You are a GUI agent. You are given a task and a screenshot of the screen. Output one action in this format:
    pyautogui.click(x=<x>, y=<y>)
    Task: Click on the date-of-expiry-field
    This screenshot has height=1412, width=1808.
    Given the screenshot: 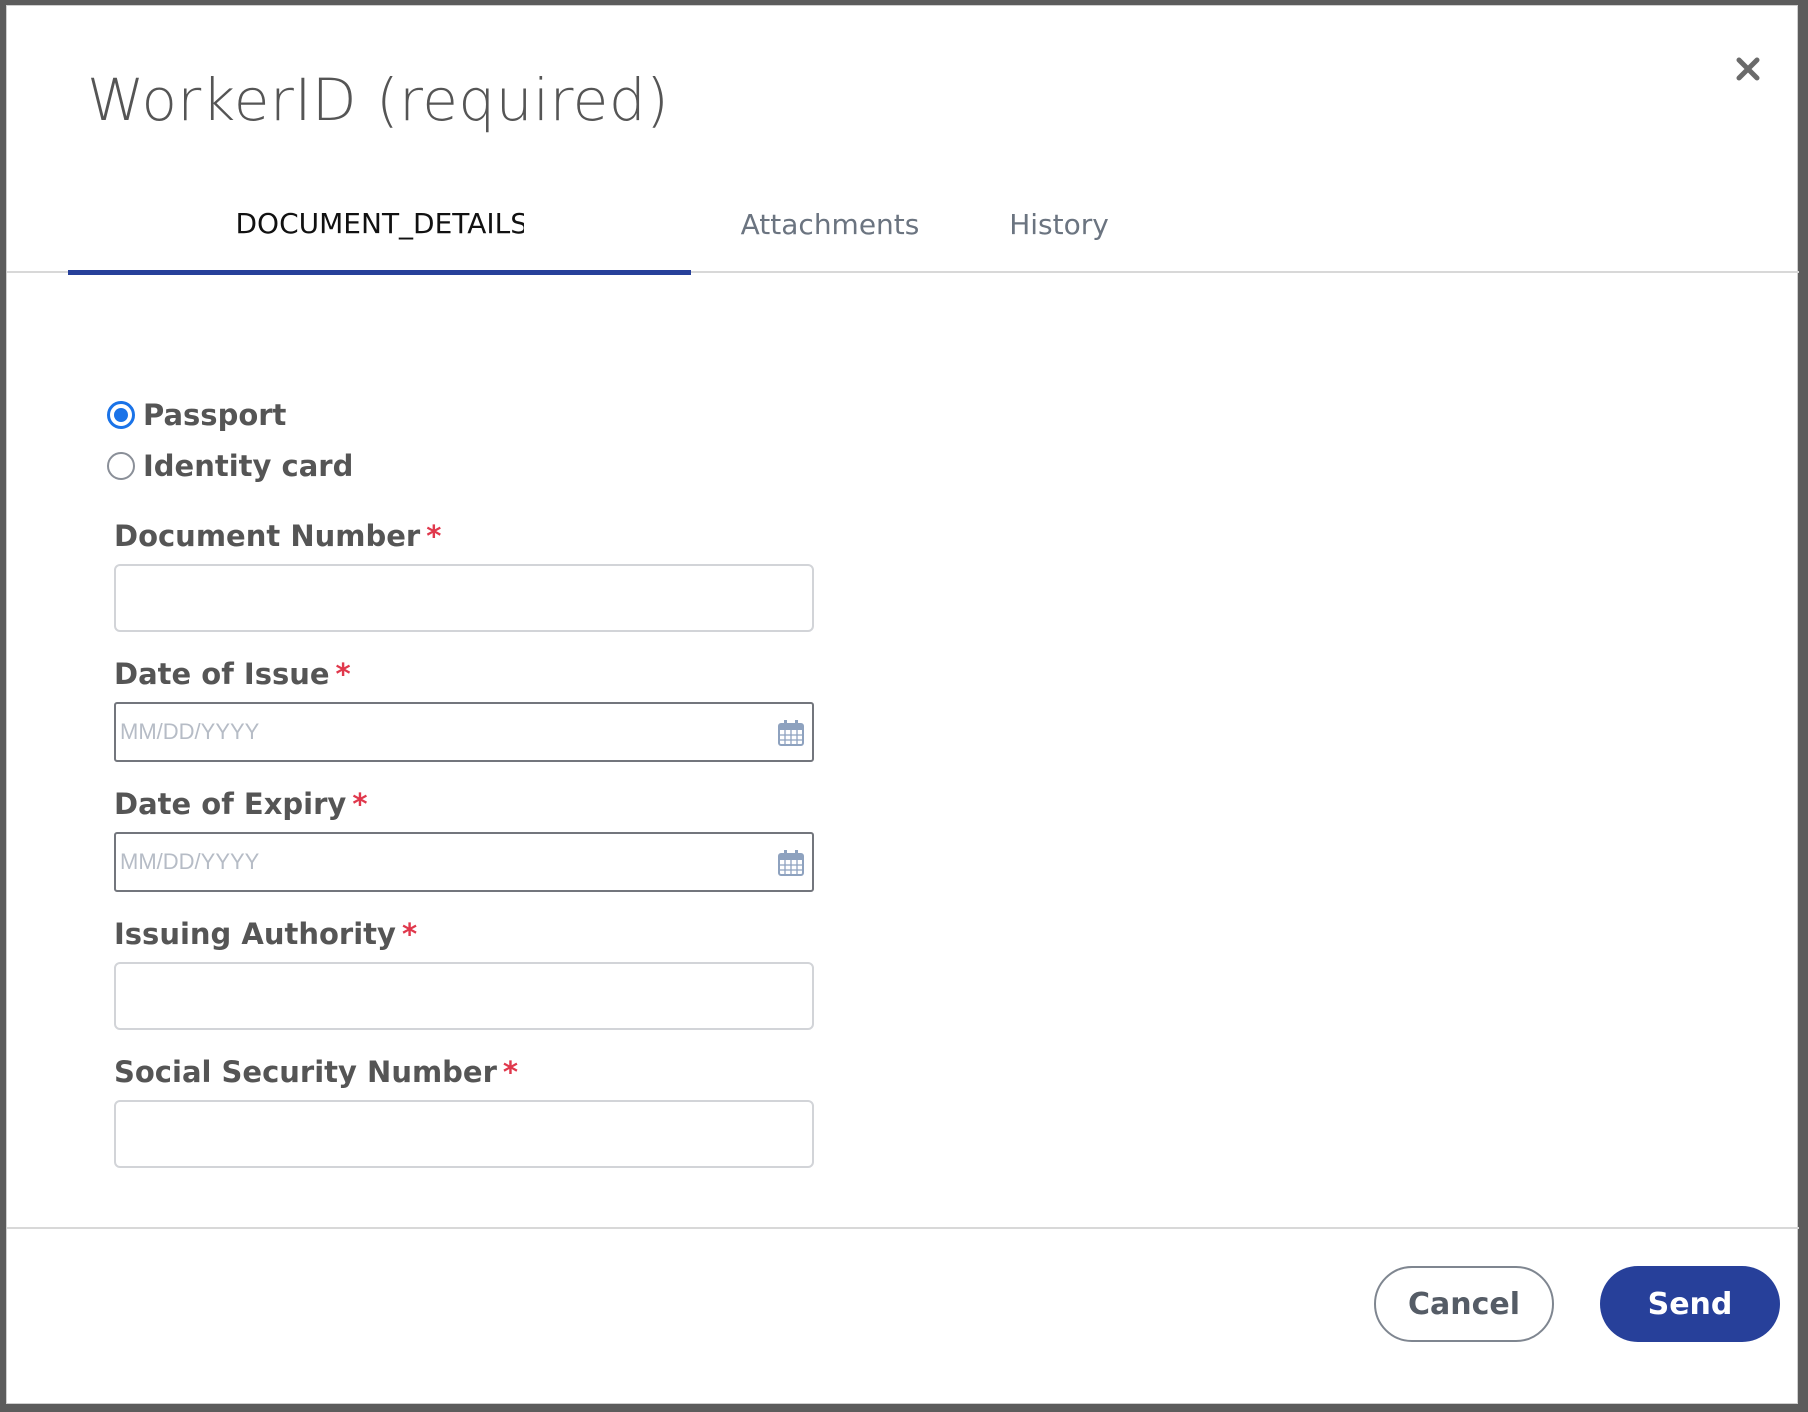 What is the action you would take?
    pyautogui.click(x=464, y=862)
    